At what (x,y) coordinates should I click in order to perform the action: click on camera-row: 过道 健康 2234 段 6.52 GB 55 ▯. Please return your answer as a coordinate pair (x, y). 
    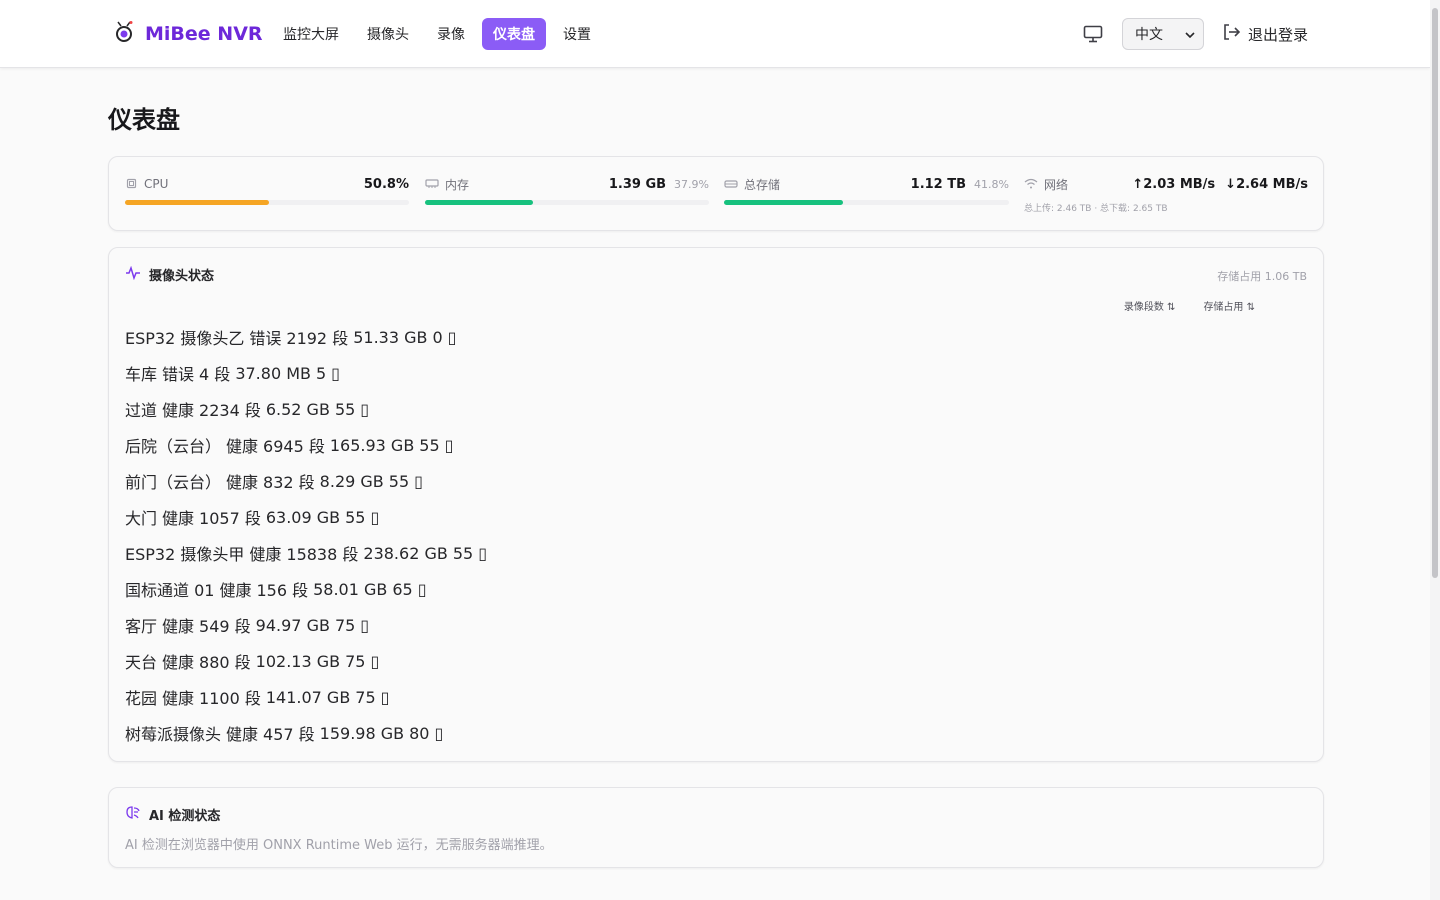
    Looking at the image, I should click on (308, 409).